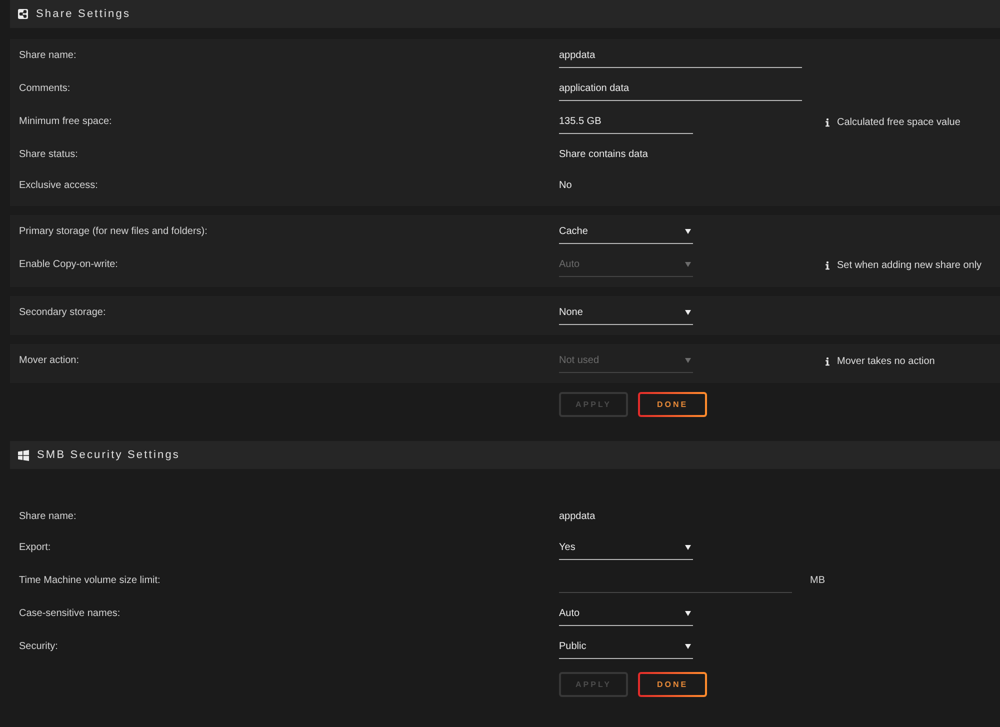 The height and width of the screenshot is (727, 1000). I want to click on field-value: No, so click(565, 186).